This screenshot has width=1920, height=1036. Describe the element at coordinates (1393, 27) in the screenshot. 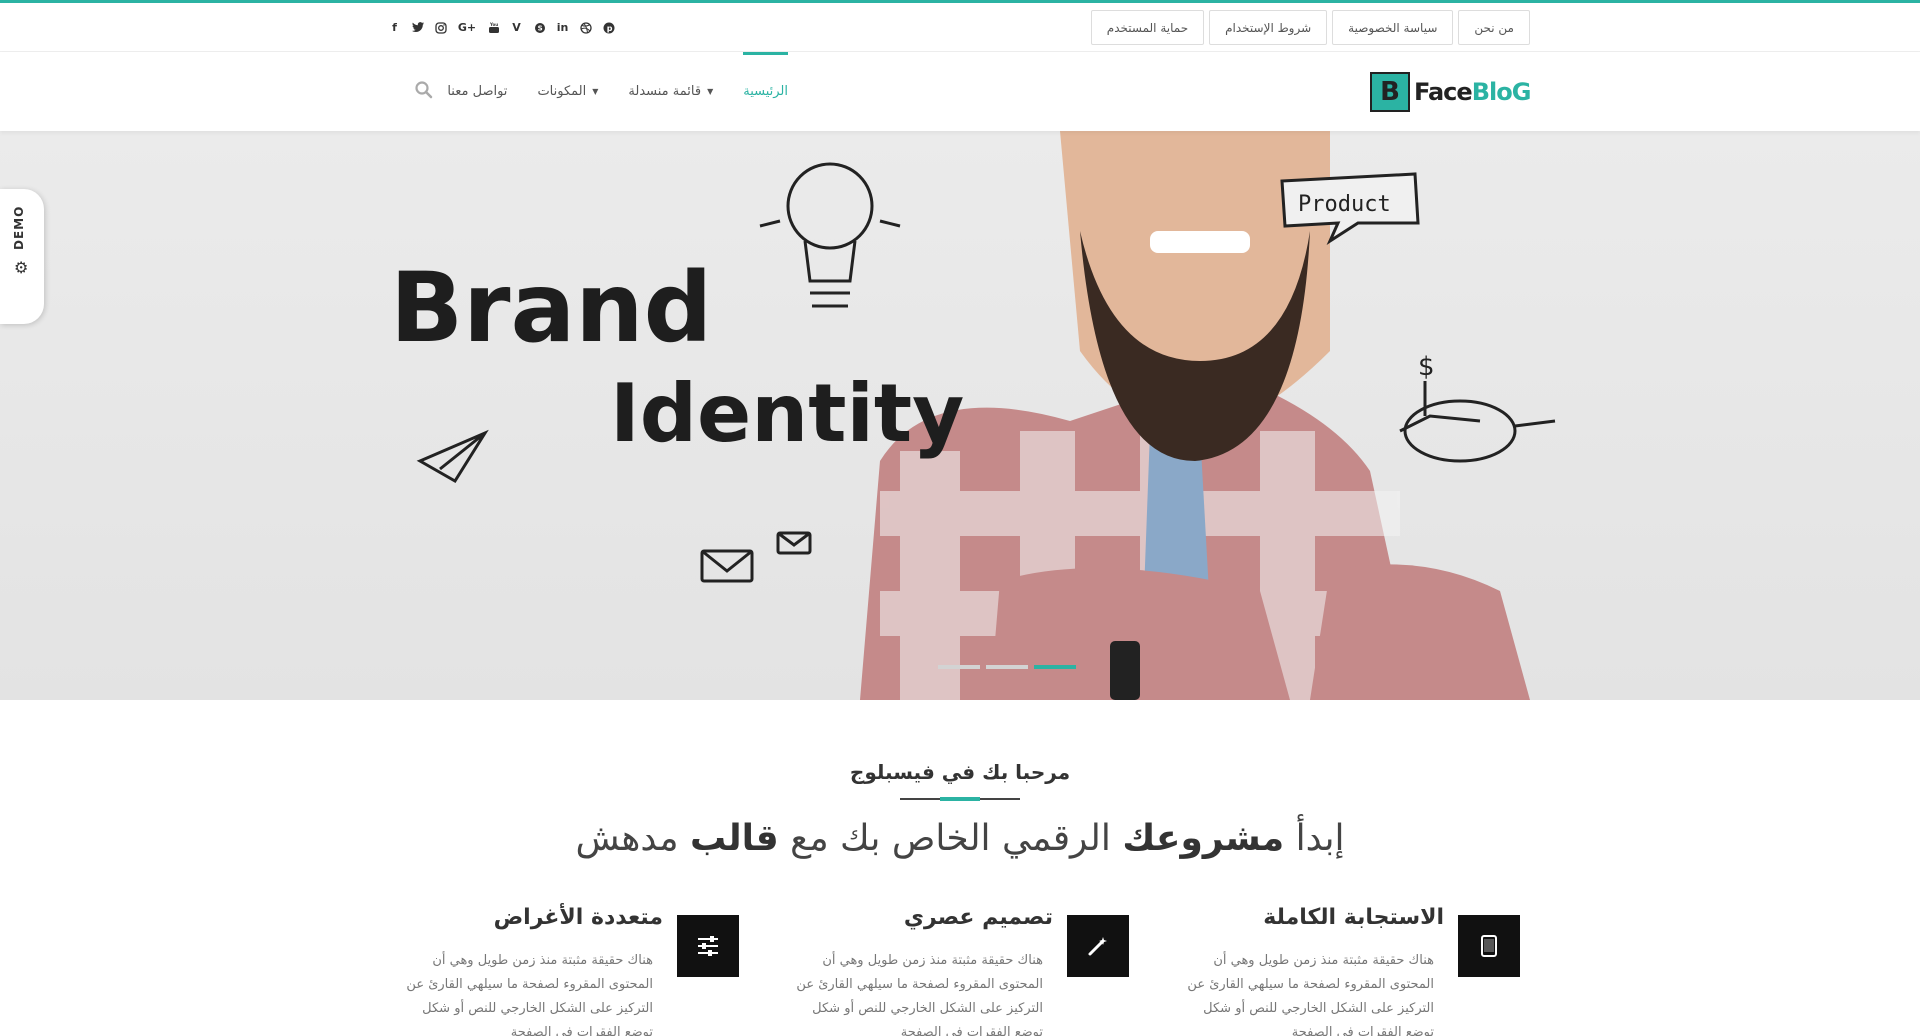

I see `top-link-privacy: سياسة الخصوصية` at that location.